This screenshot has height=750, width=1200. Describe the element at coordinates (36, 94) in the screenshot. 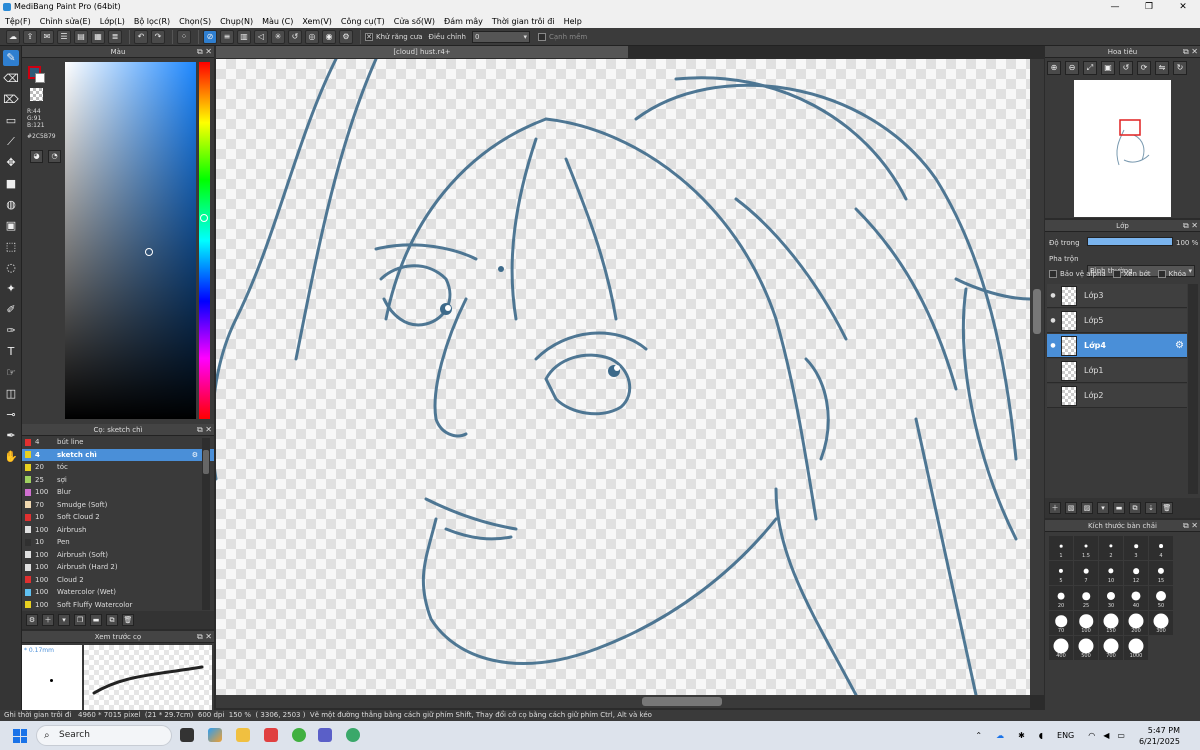

I see `transparent-color-swatch` at that location.